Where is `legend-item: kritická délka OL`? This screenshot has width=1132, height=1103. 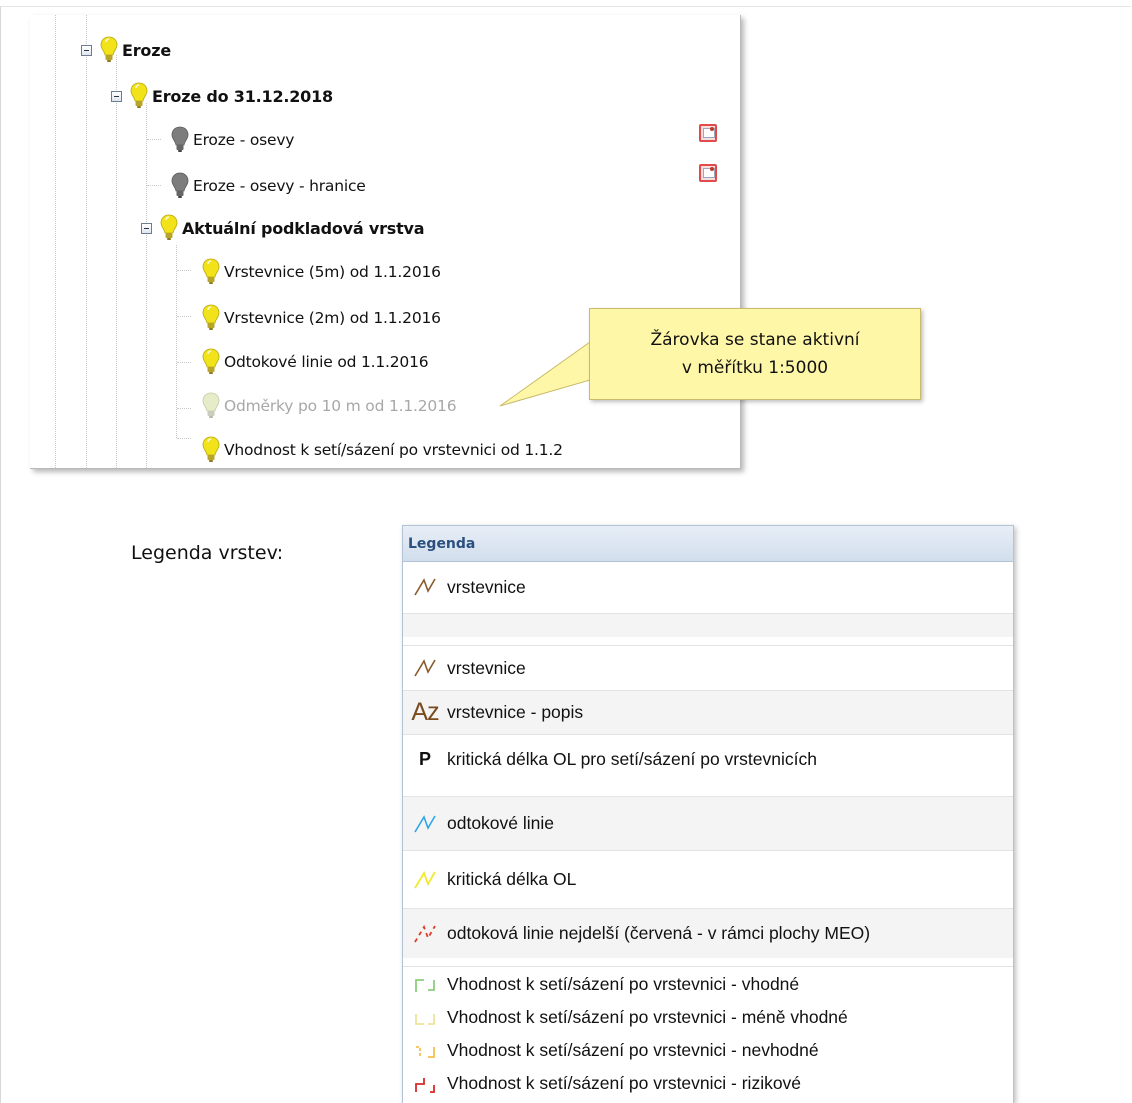 legend-item: kritická délka OL is located at coordinates (708, 879).